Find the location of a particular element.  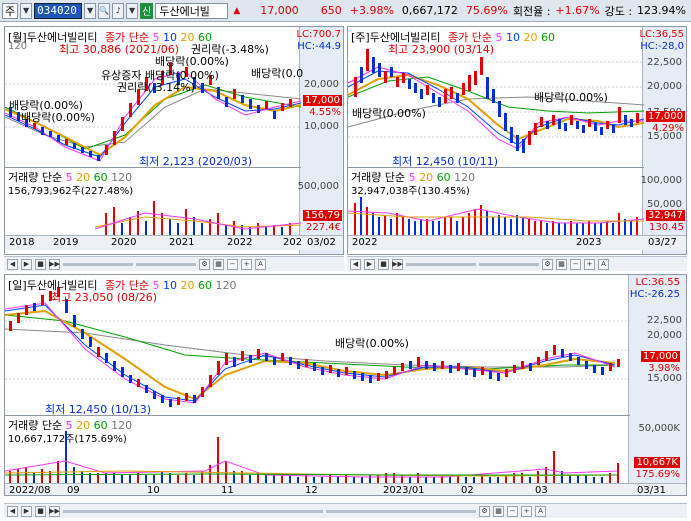

volume-pct: 75.69% is located at coordinates (486, 10).